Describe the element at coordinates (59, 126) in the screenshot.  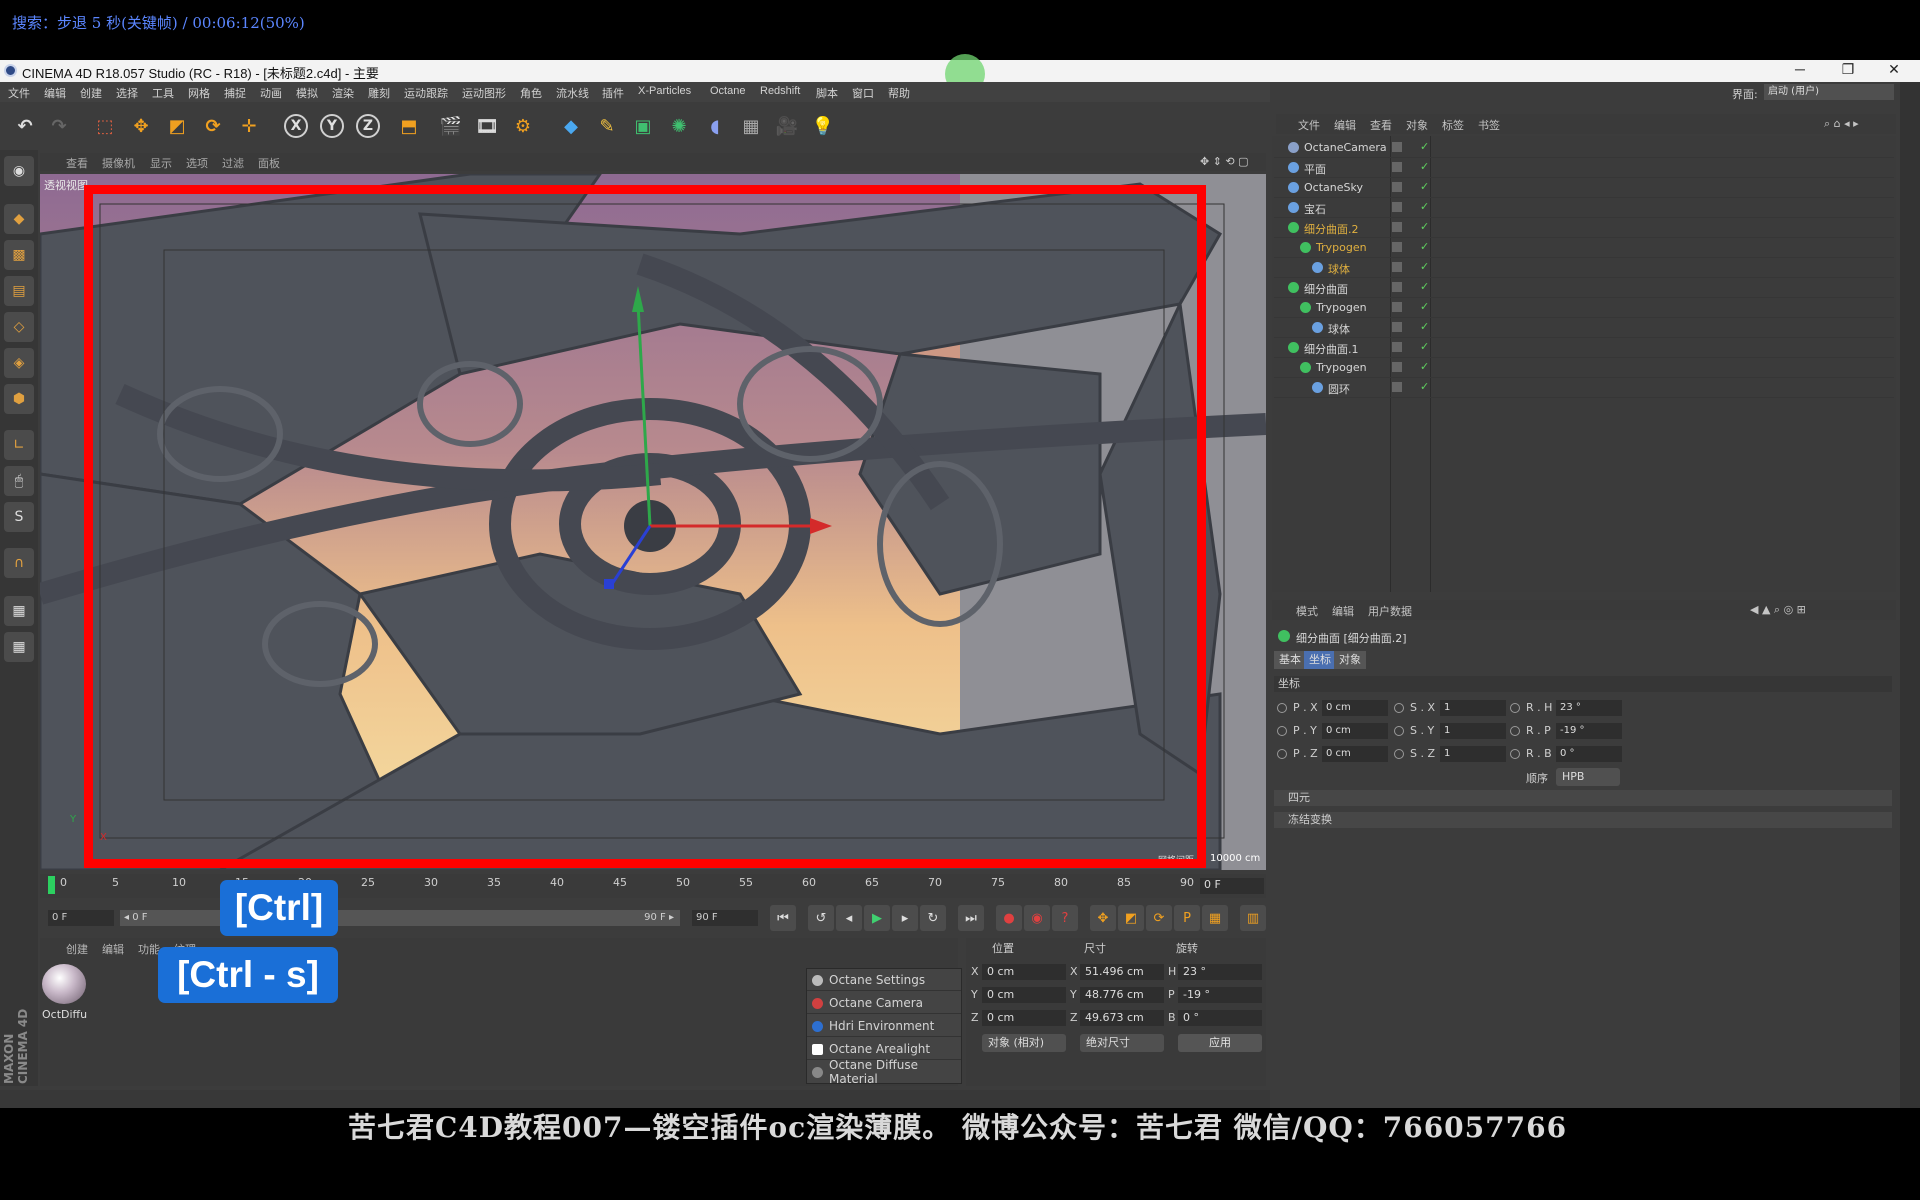
I see `redo-icon: ↷` at that location.